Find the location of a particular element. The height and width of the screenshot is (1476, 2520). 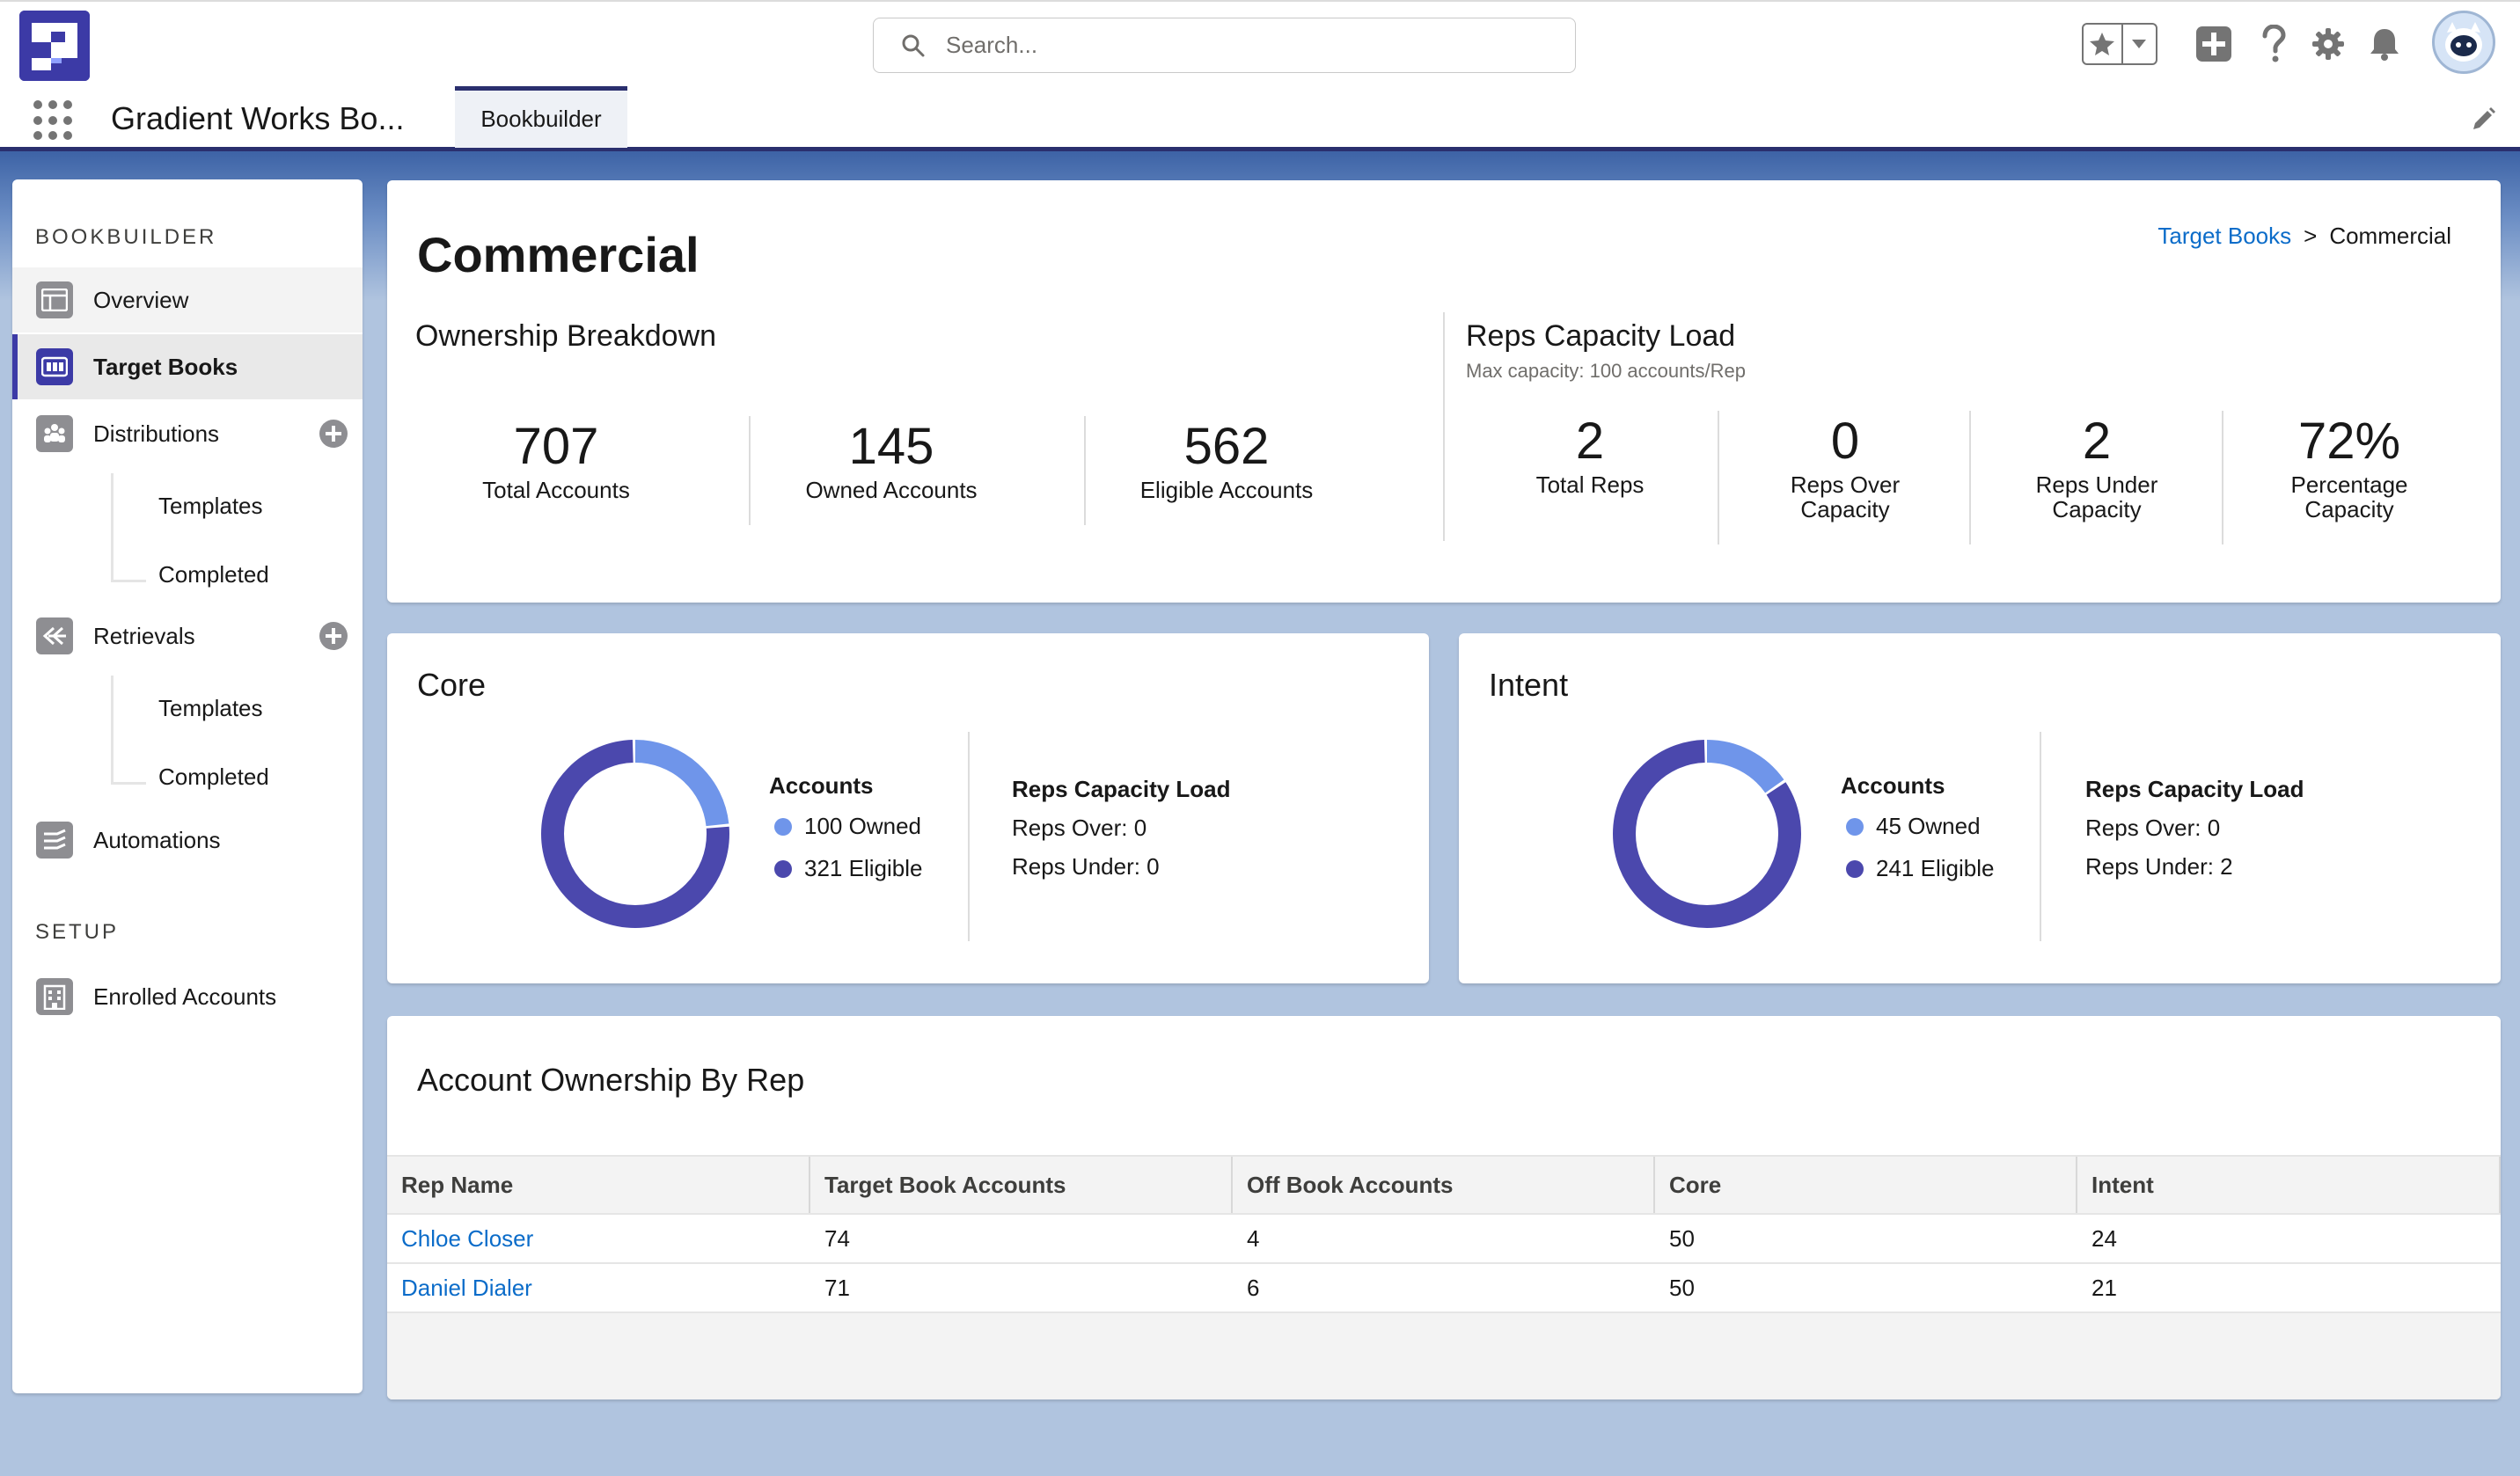

favorites-button is located at coordinates (2102, 44).